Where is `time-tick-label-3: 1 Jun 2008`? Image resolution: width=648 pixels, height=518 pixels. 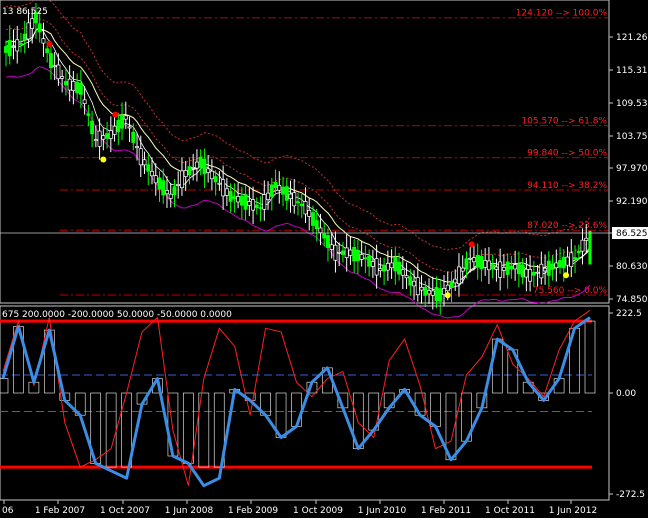 time-tick-label-3: 1 Jun 2008 is located at coordinates (189, 511).